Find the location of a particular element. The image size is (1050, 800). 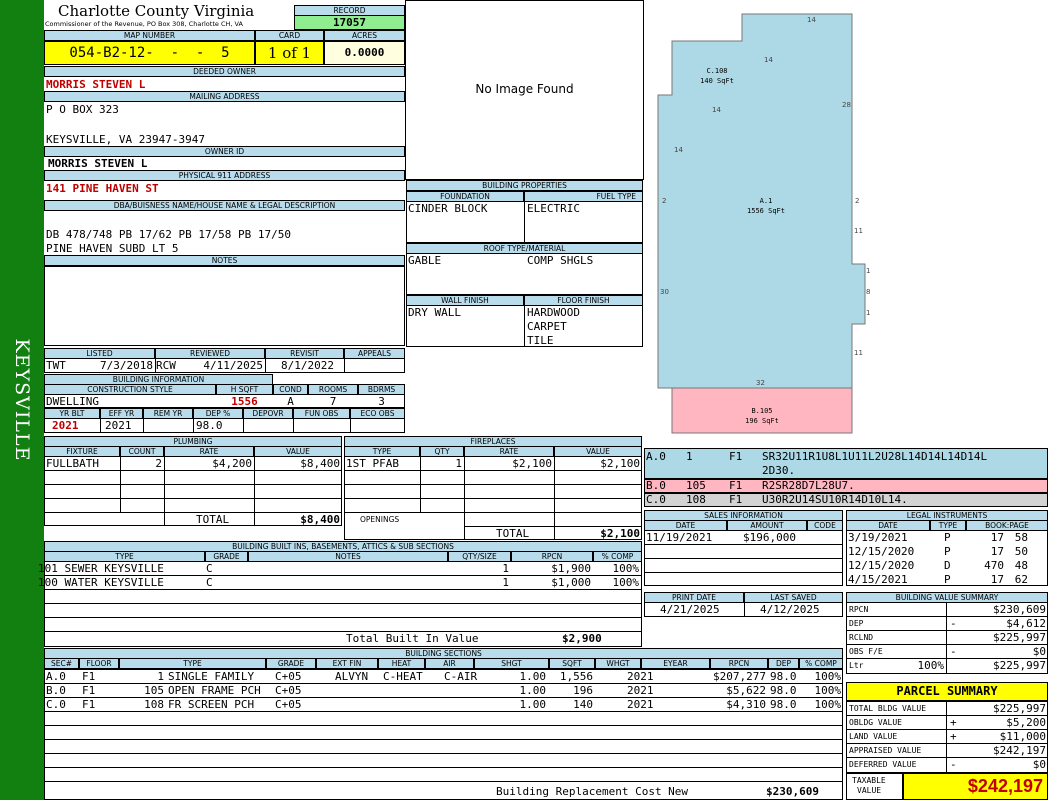

fireplace-type: 1ST PFAB is located at coordinates (372, 463).